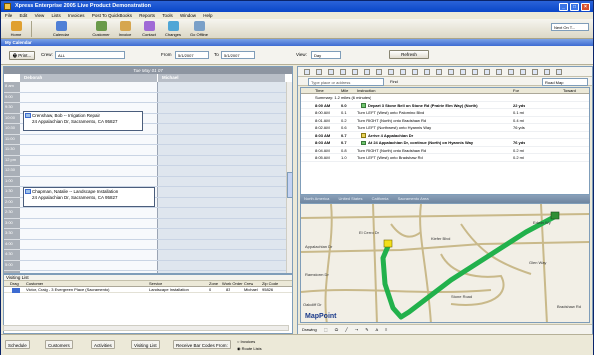 This screenshot has height=355, width=594. I want to click on drag-handle-icon, so click(16, 290).